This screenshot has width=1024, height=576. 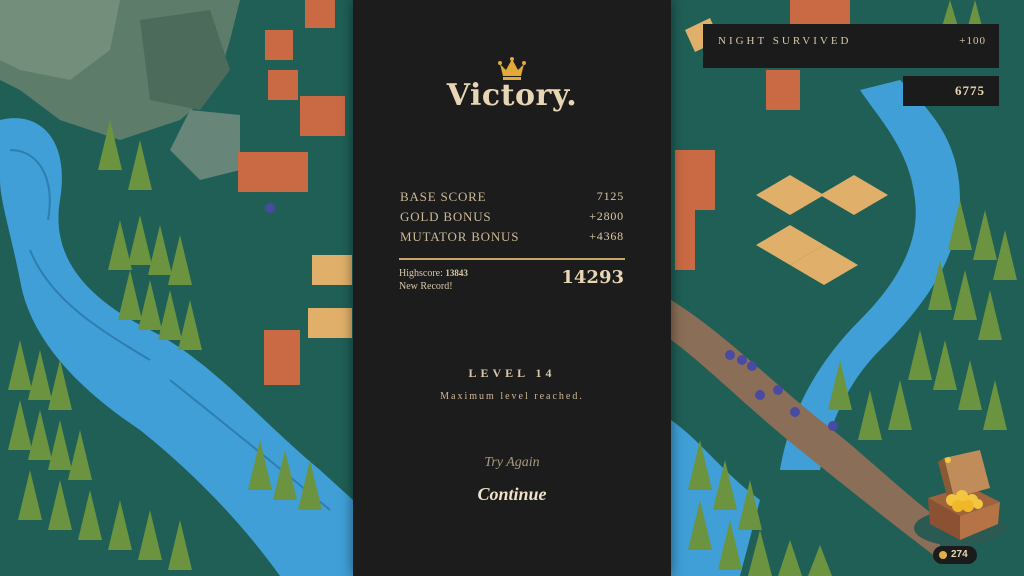 What do you see at coordinates (426, 286) in the screenshot?
I see `new-record-label: New Record!` at bounding box center [426, 286].